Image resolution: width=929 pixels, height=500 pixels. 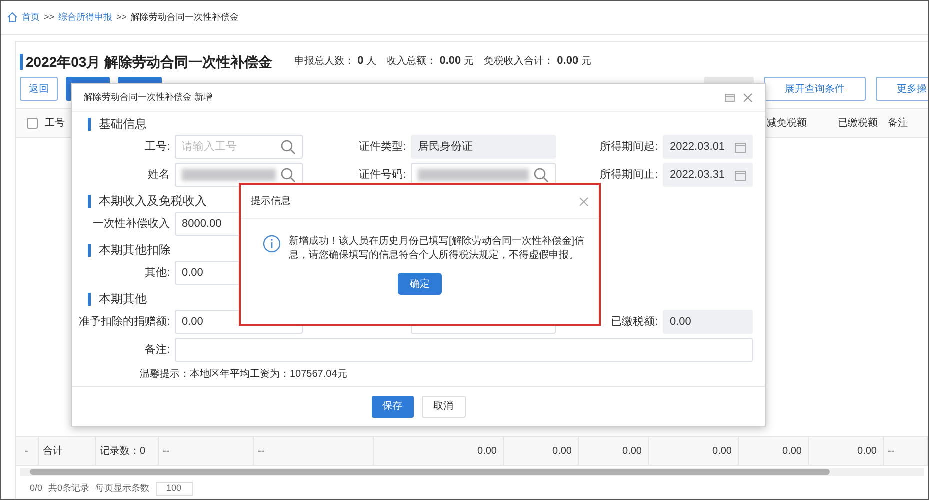 I want to click on field-label: 证件类型:, so click(x=382, y=147).